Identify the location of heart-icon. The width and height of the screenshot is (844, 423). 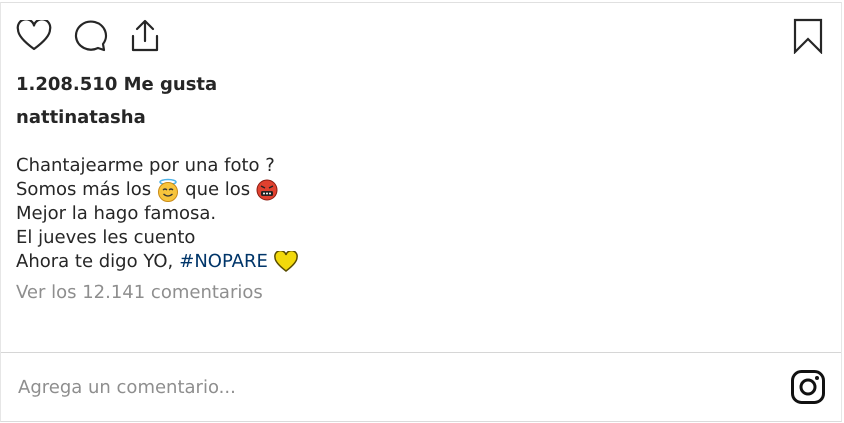
(286, 262).